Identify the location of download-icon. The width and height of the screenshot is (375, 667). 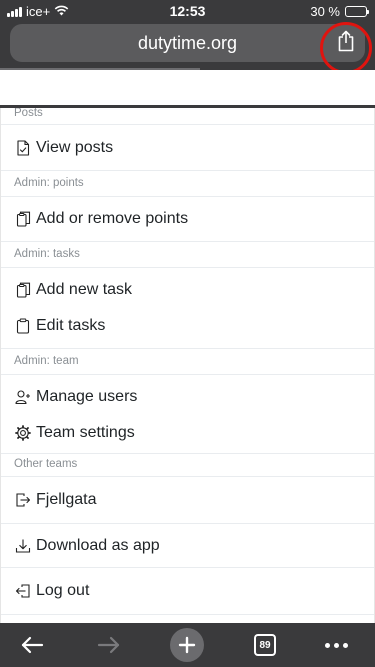
(23, 546).